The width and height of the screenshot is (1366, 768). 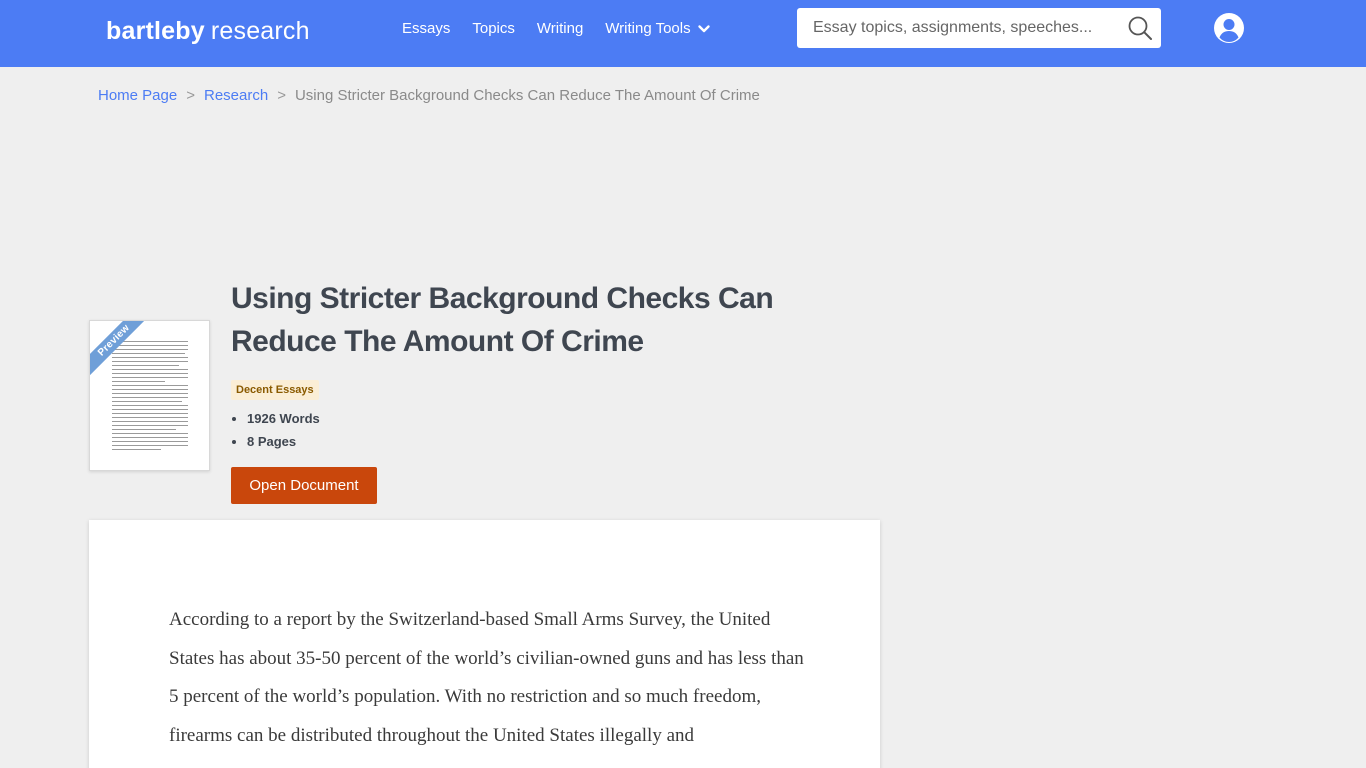 What do you see at coordinates (493, 29) in the screenshot?
I see `nav-topics: Topics` at bounding box center [493, 29].